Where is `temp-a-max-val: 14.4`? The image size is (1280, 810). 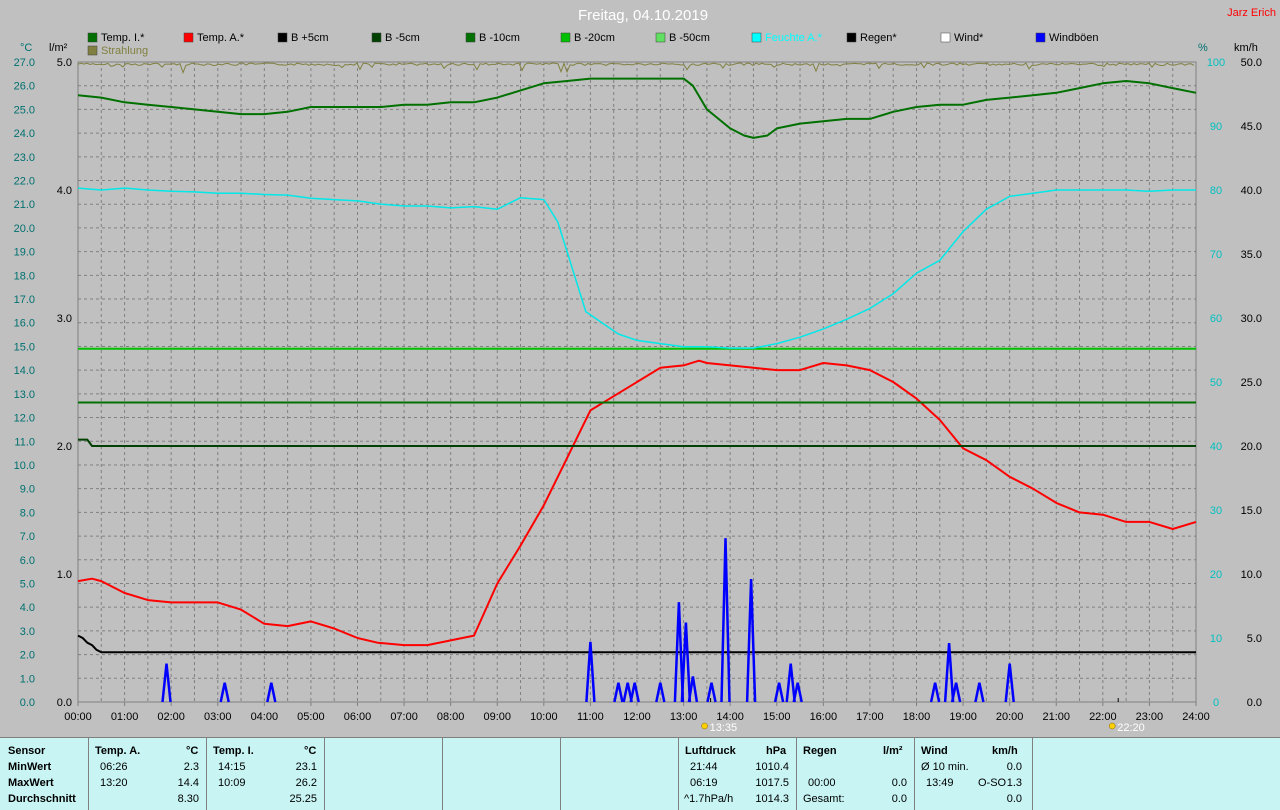
temp-a-max-val: 14.4 is located at coordinates (188, 783).